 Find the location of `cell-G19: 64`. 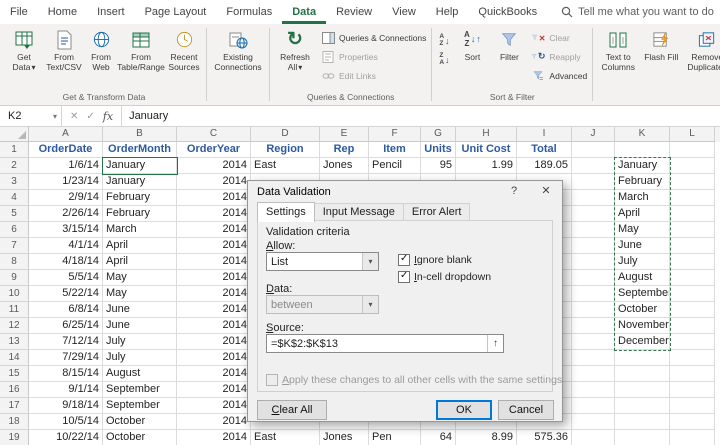

cell-G19: 64 is located at coordinates (438, 437).